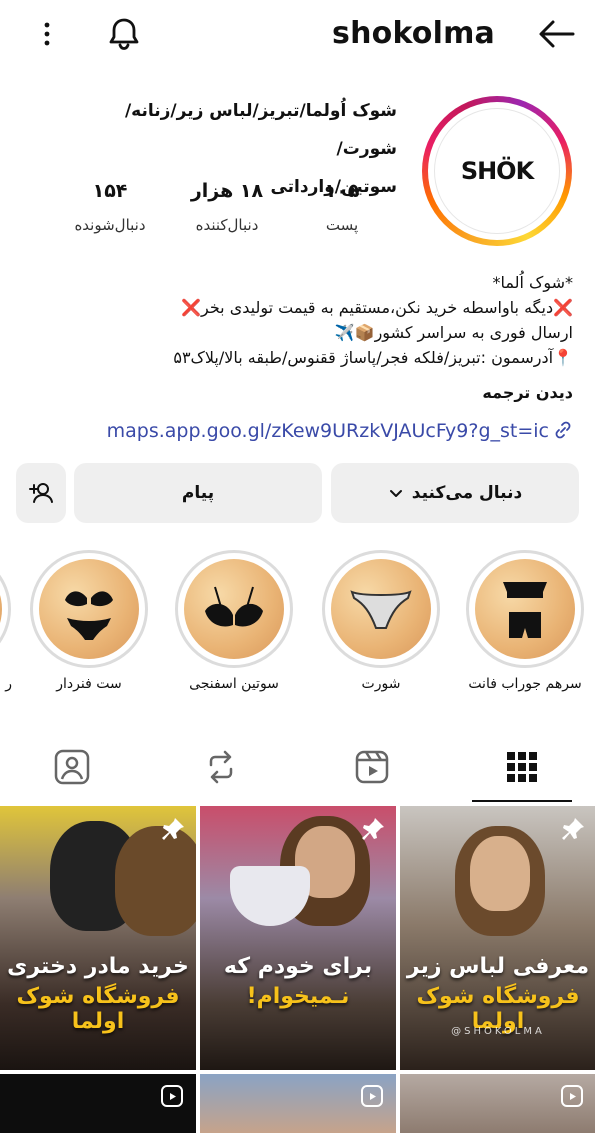  I want to click on bra-icon, so click(234, 606).